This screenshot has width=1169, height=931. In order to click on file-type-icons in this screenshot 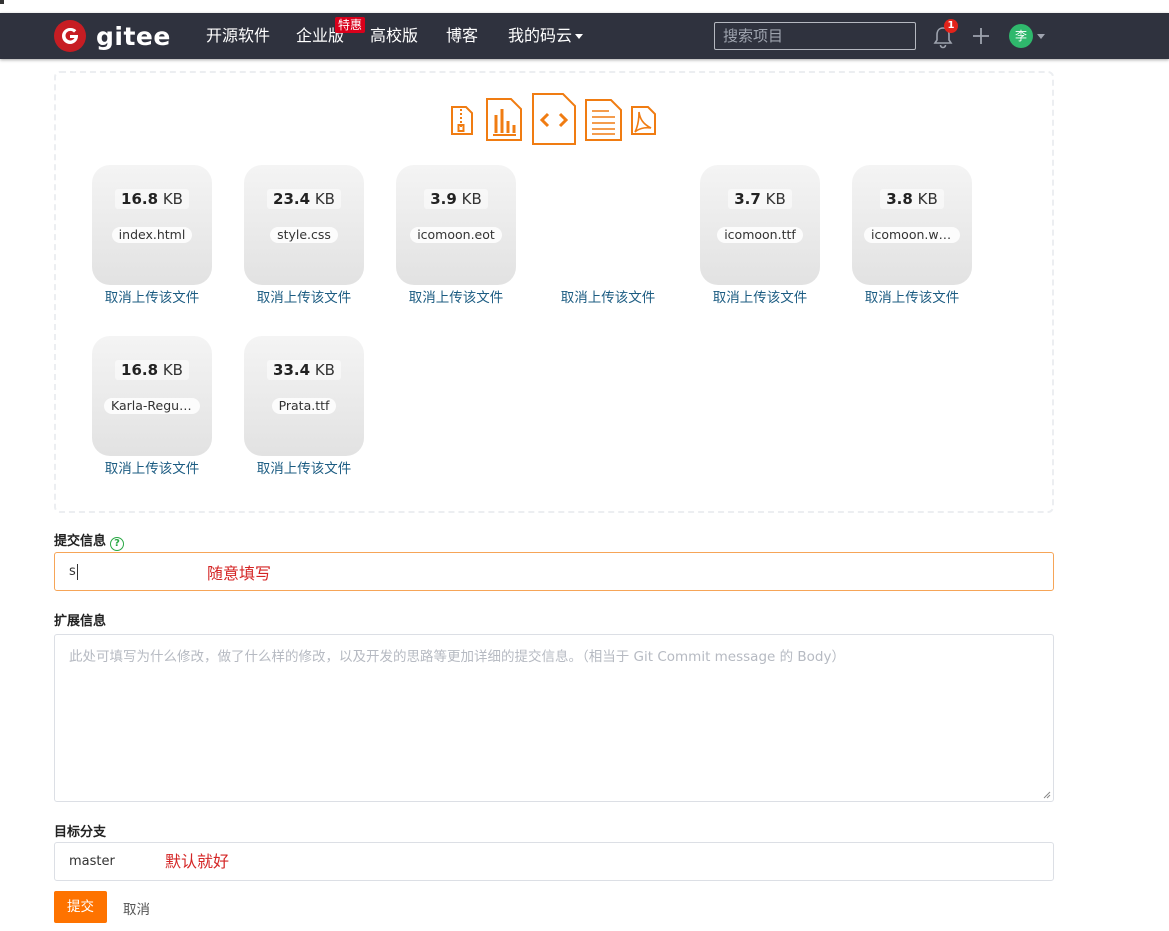, I will do `click(553, 119)`.